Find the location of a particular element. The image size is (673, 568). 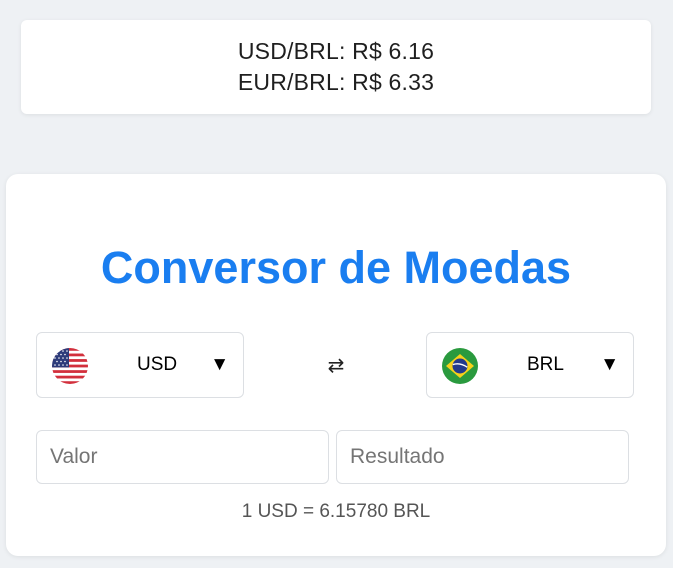

swap-currencies-button: ⇄ is located at coordinates (336, 366).